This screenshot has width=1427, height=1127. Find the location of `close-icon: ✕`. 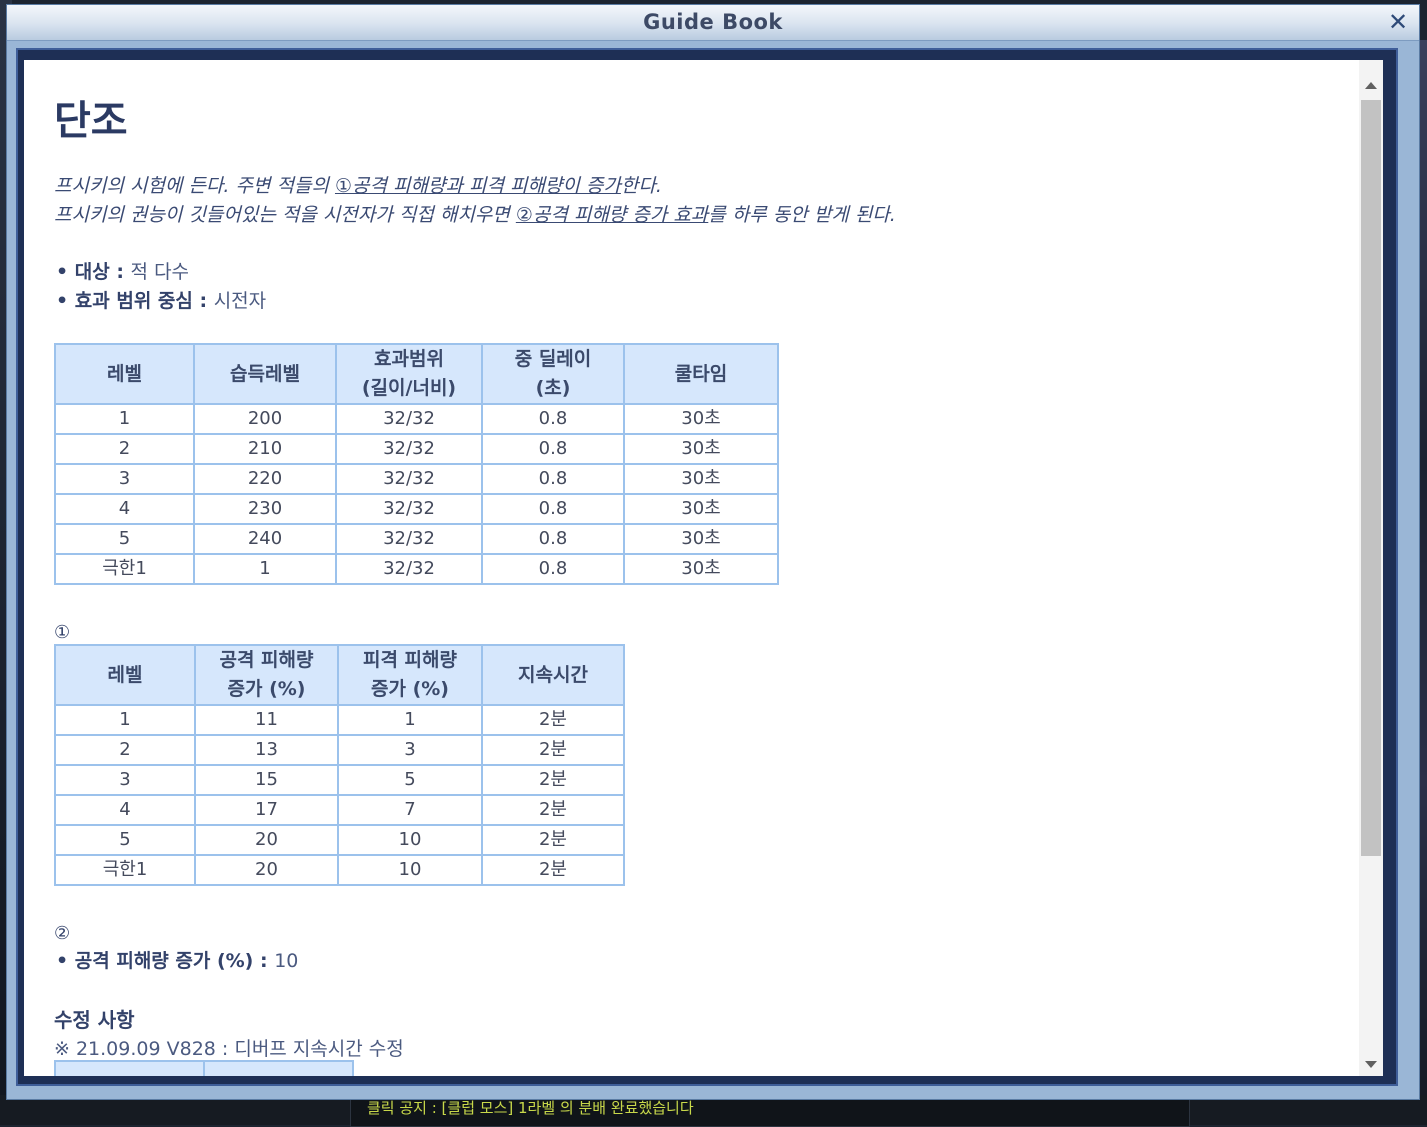

close-icon: ✕ is located at coordinates (1398, 22).